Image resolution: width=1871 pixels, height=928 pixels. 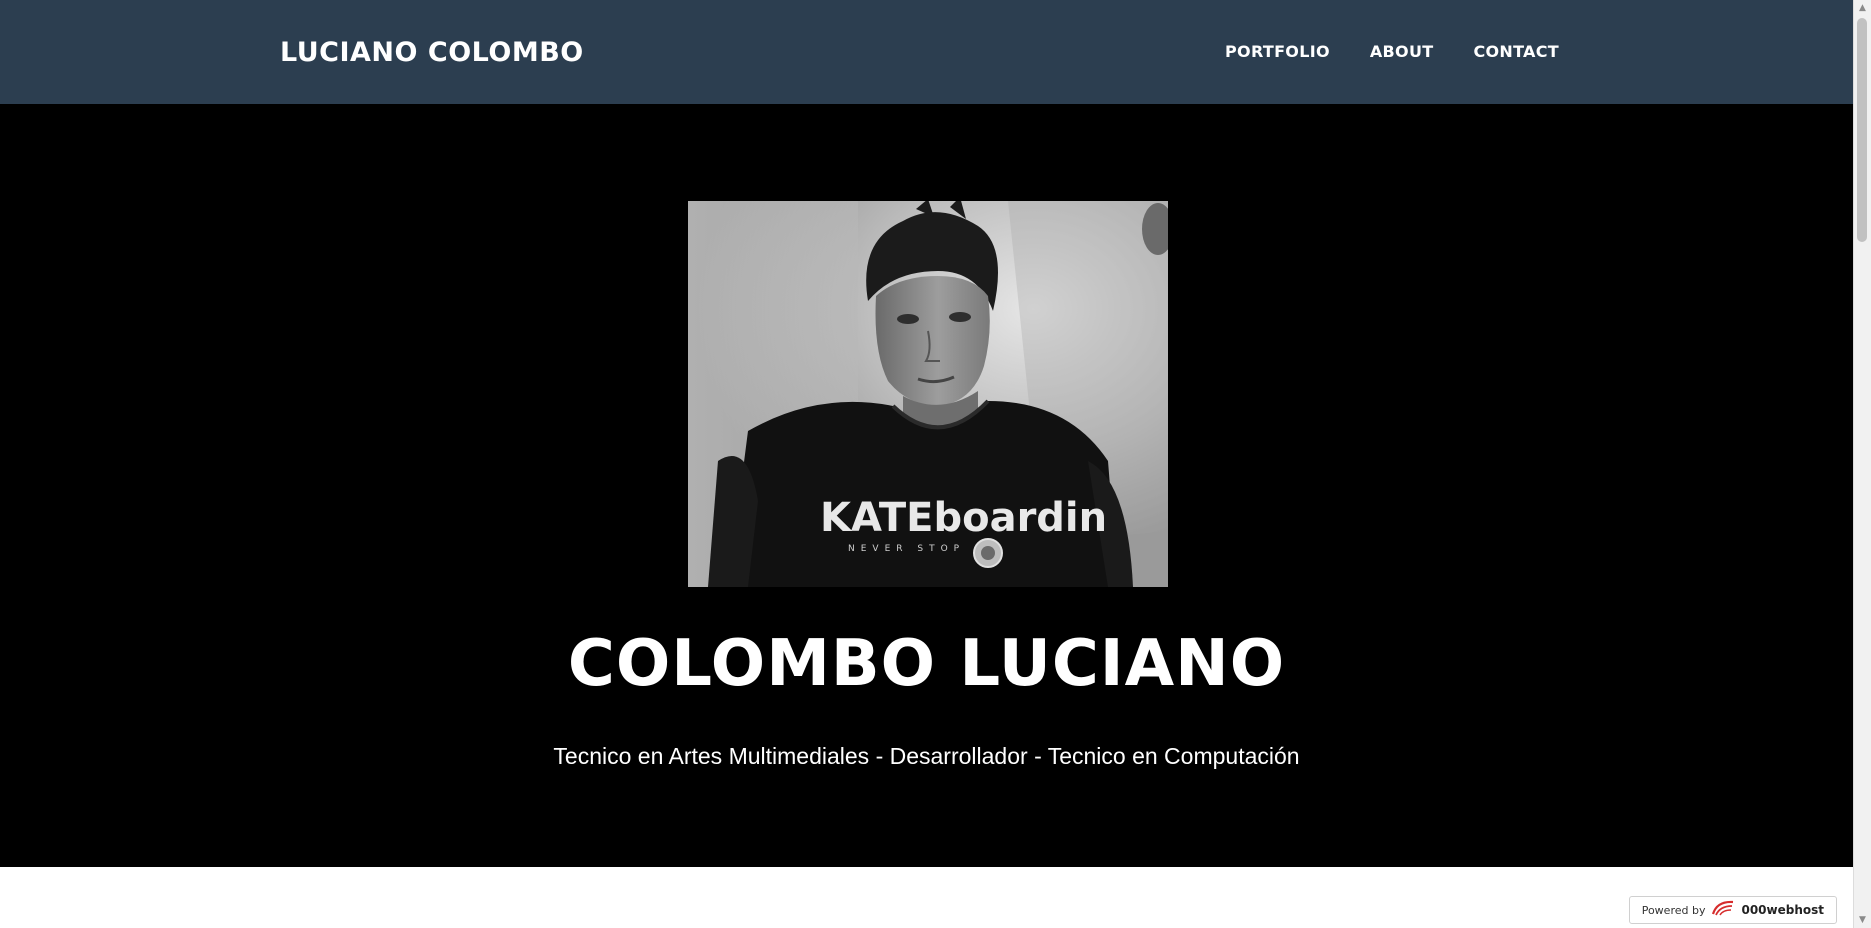 What do you see at coordinates (1862, 920) in the screenshot?
I see `scroll-down-arrow-icon: ▼` at bounding box center [1862, 920].